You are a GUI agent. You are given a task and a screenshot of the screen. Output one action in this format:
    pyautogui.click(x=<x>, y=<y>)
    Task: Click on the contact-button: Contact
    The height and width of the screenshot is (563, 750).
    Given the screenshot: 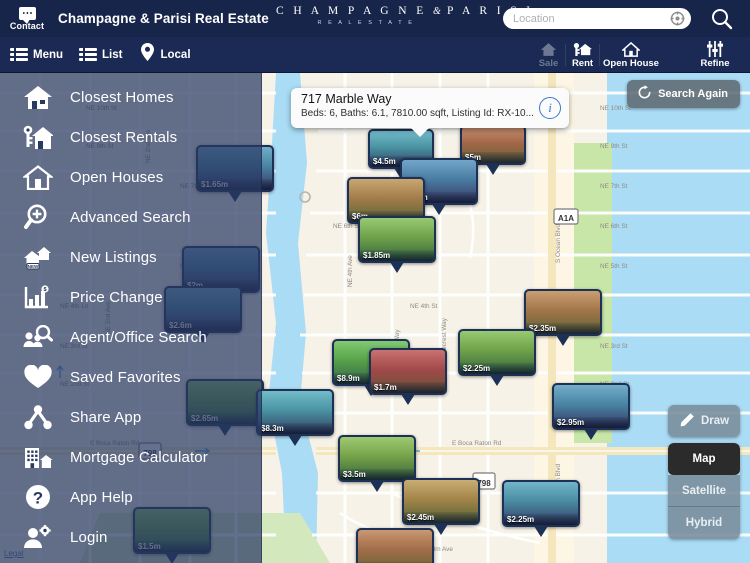 What is the action you would take?
    pyautogui.click(x=27, y=18)
    